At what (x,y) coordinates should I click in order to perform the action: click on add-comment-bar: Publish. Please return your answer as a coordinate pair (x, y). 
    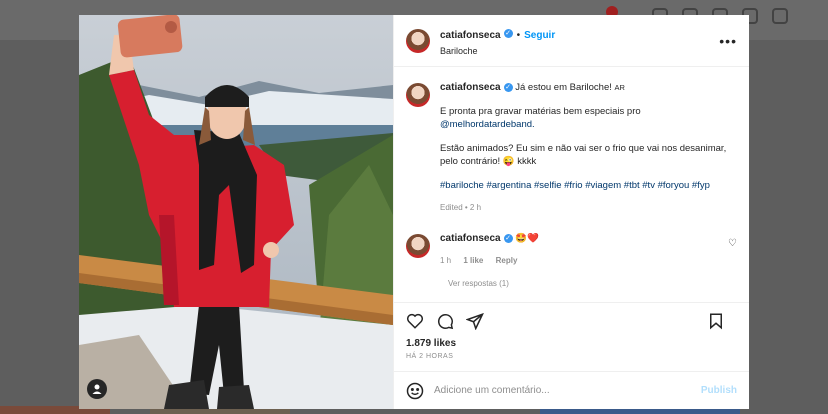
    Looking at the image, I should click on (571, 390).